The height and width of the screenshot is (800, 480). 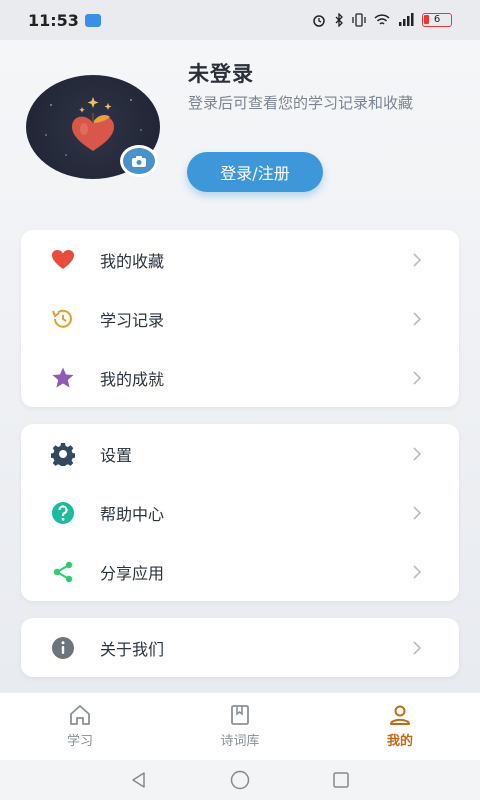 What do you see at coordinates (255, 172) in the screenshot?
I see `login-register-button: 登录/注册` at bounding box center [255, 172].